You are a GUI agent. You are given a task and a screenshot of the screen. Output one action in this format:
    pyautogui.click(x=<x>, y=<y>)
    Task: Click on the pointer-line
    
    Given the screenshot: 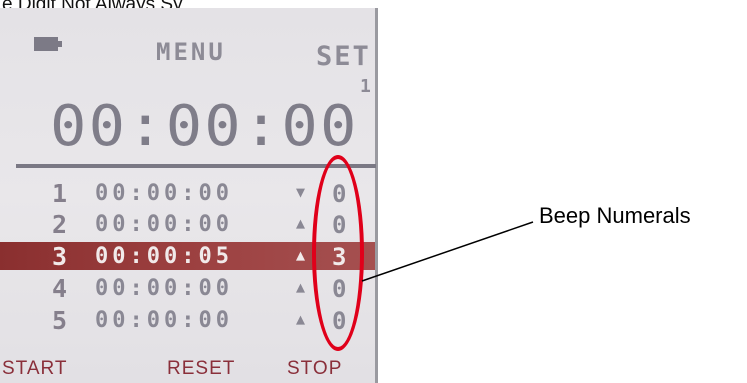 What is the action you would take?
    pyautogui.click(x=447, y=251)
    